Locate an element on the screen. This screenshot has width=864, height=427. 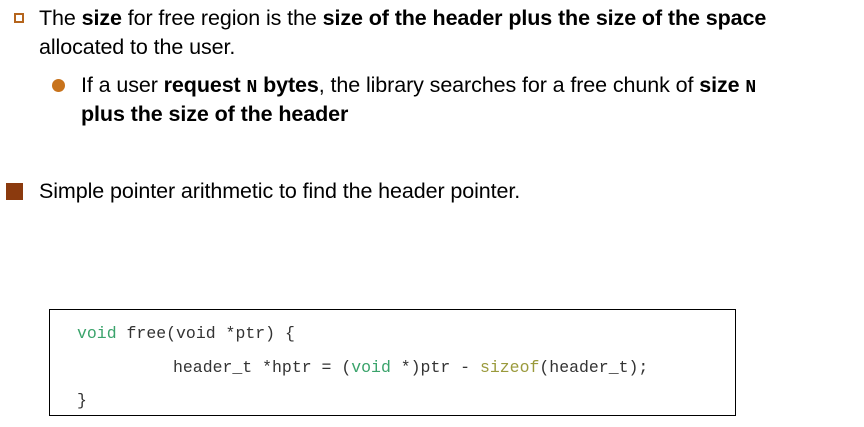
code-text-void-param: void is located at coordinates (196, 333).